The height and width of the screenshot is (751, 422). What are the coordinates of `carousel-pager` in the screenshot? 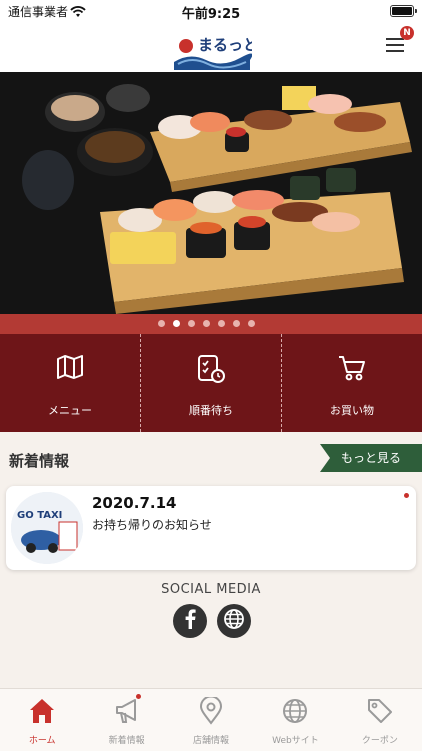 It's located at (211, 324).